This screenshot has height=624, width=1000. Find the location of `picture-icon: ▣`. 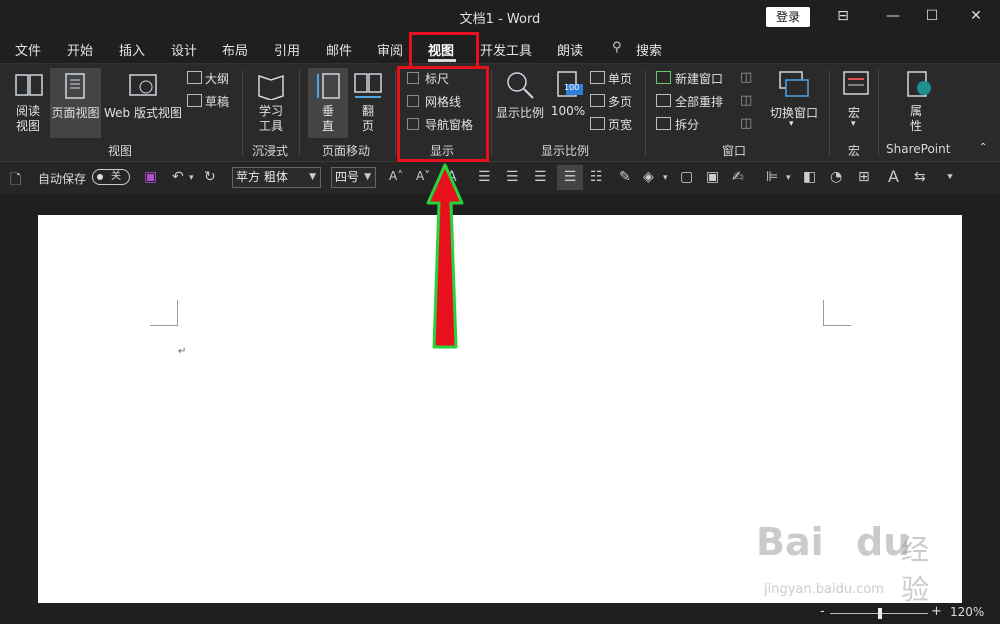

picture-icon: ▣ is located at coordinates (712, 177).